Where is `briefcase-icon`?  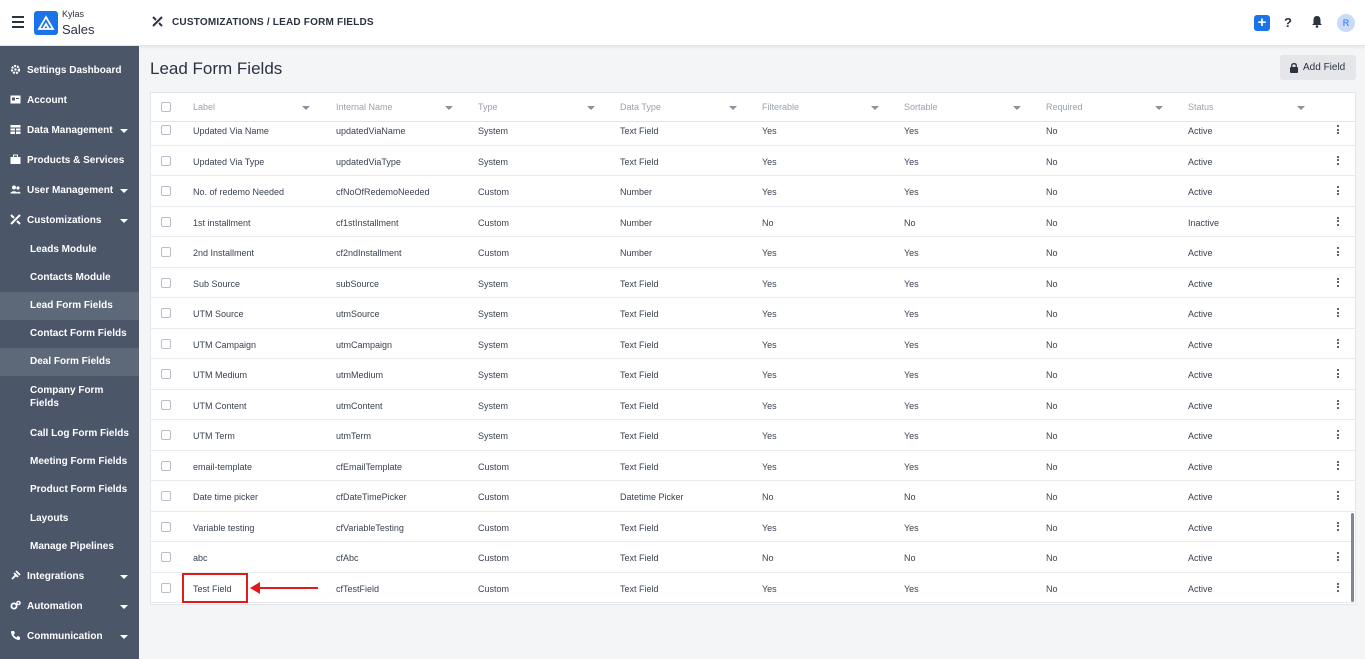
briefcase-icon is located at coordinates (15, 159).